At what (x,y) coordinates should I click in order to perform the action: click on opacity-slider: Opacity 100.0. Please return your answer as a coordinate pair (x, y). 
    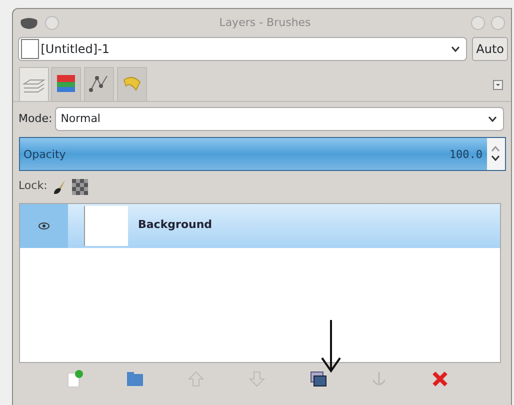
    Looking at the image, I should click on (262, 153).